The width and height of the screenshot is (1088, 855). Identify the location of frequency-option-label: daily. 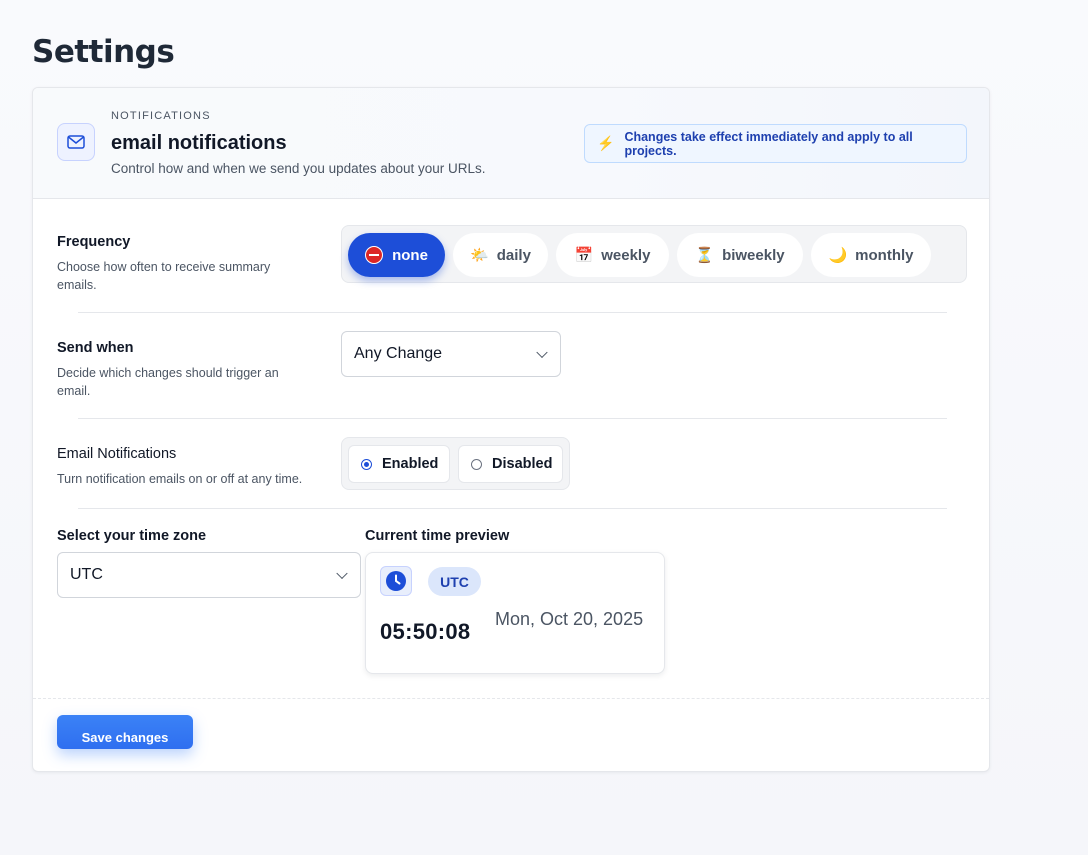
(513, 255).